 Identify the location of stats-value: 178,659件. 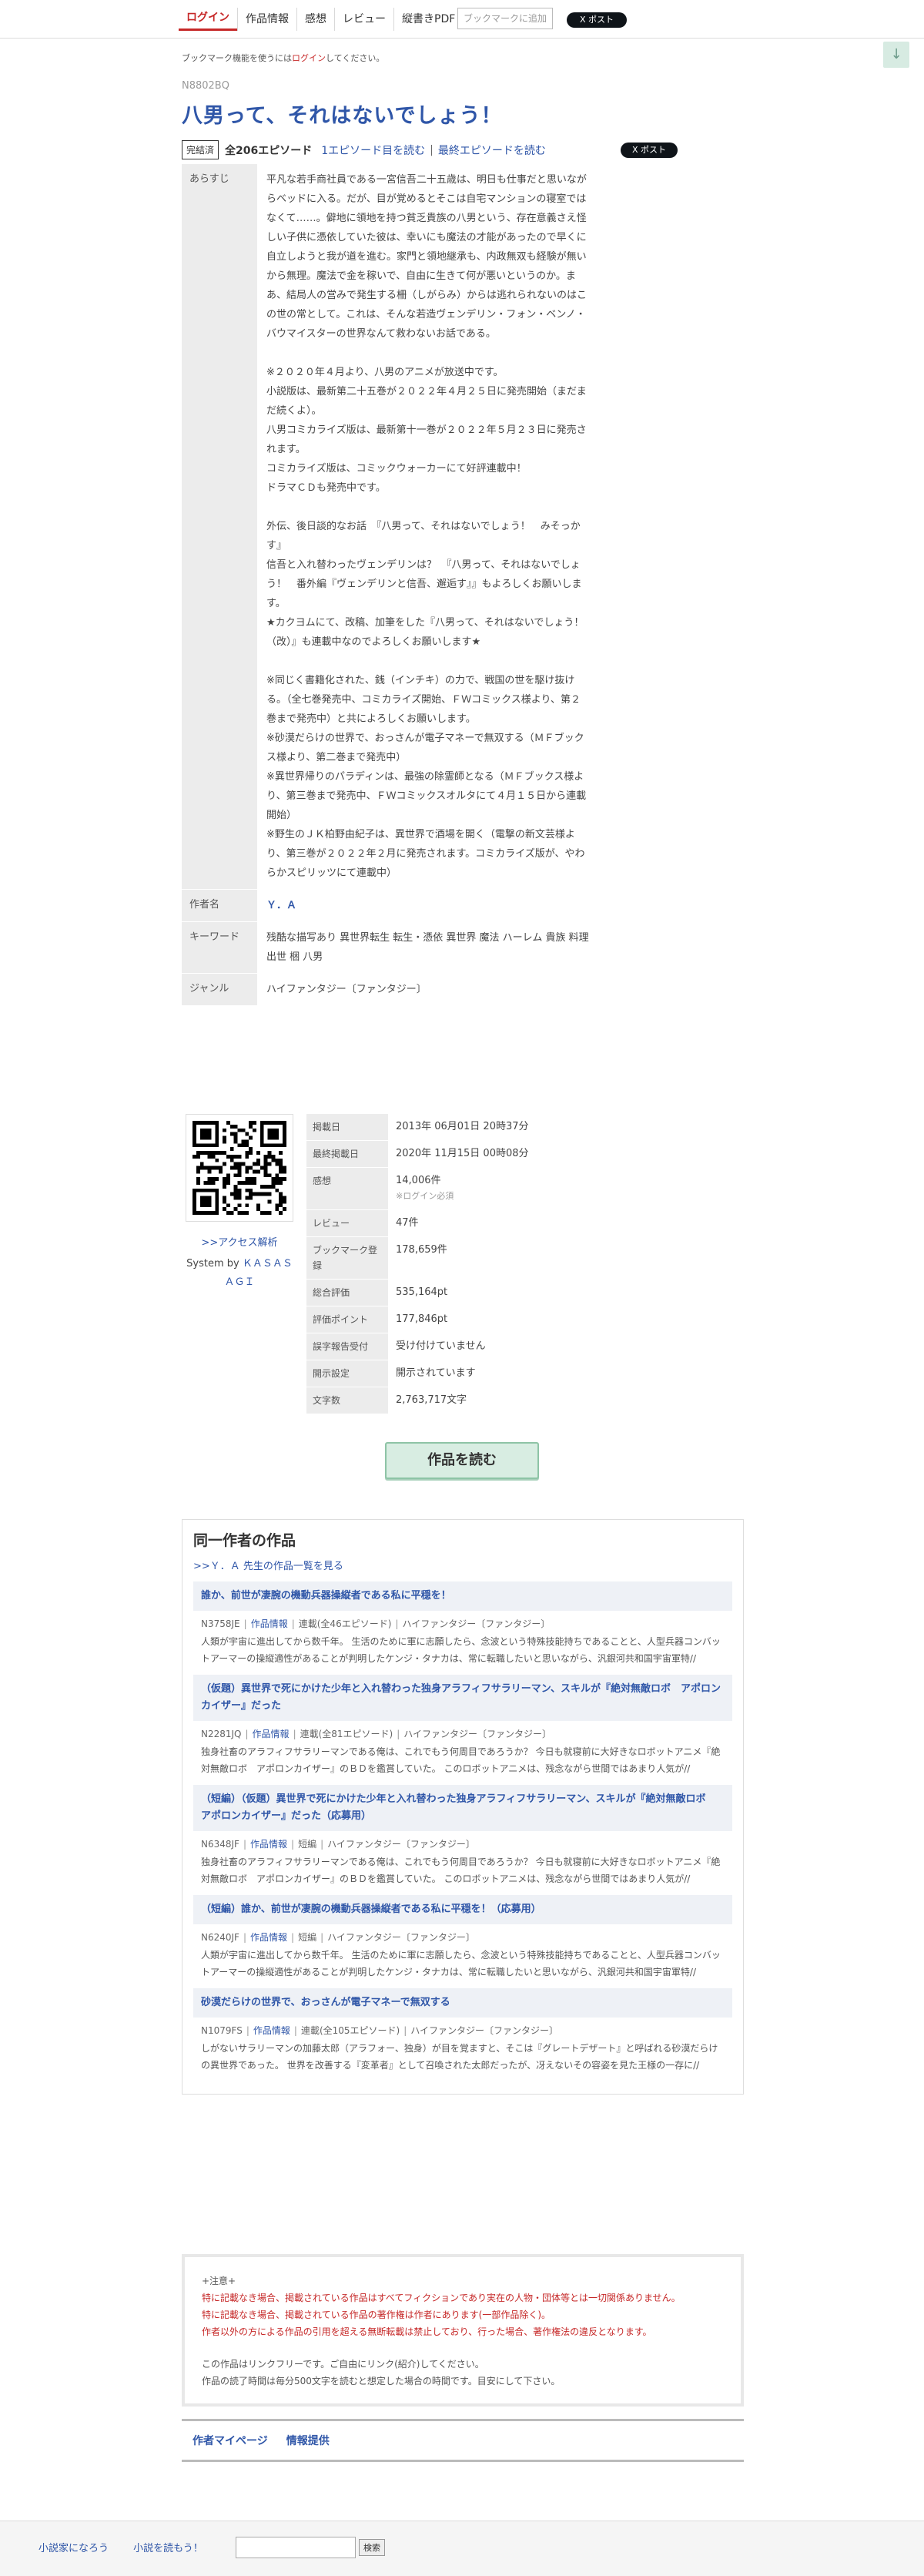
(421, 1250).